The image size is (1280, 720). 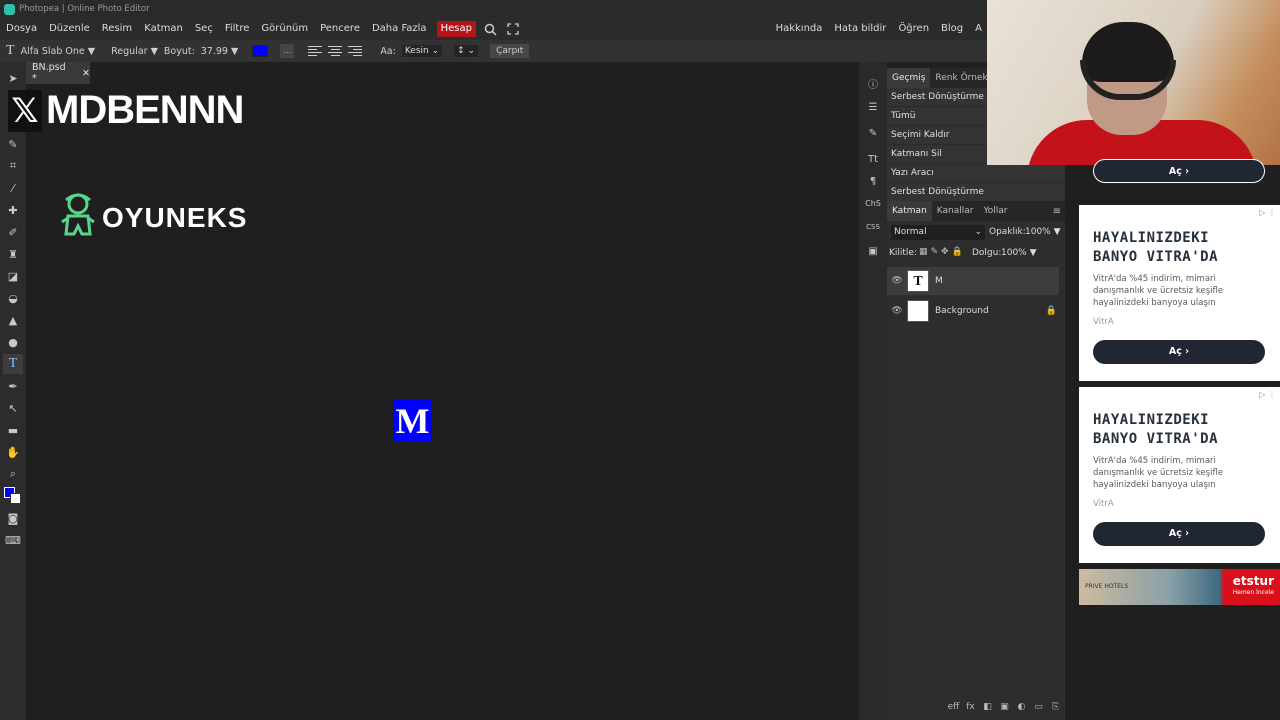 I want to click on layer-row: 👁 T M, so click(x=973, y=281).